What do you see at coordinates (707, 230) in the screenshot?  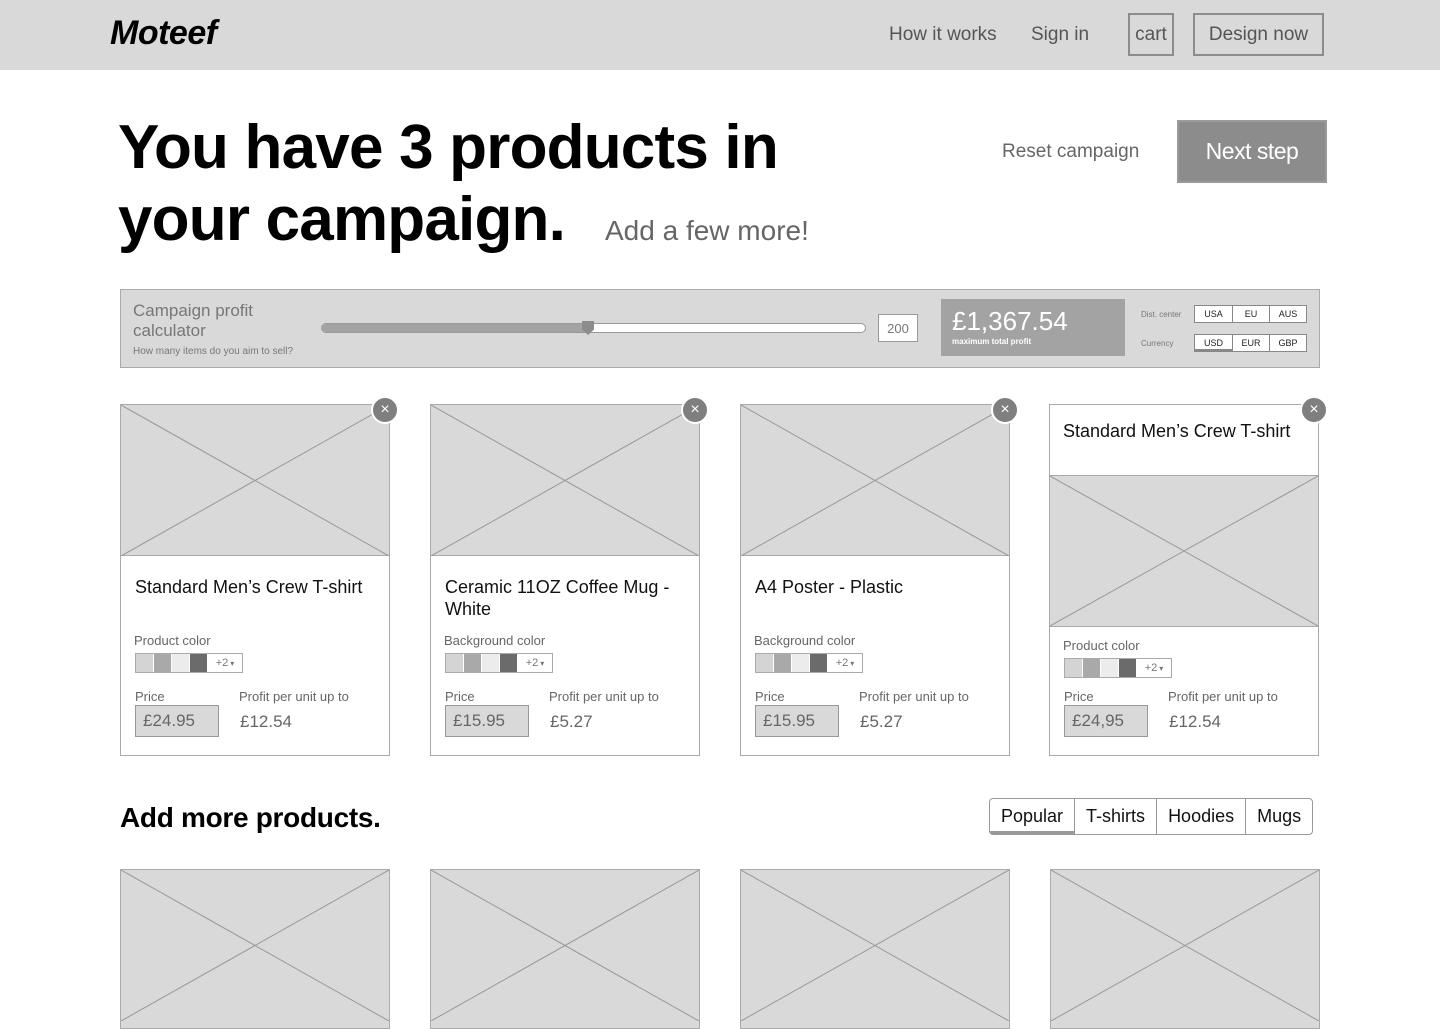 I see `page-subtitle: Add a few more!` at bounding box center [707, 230].